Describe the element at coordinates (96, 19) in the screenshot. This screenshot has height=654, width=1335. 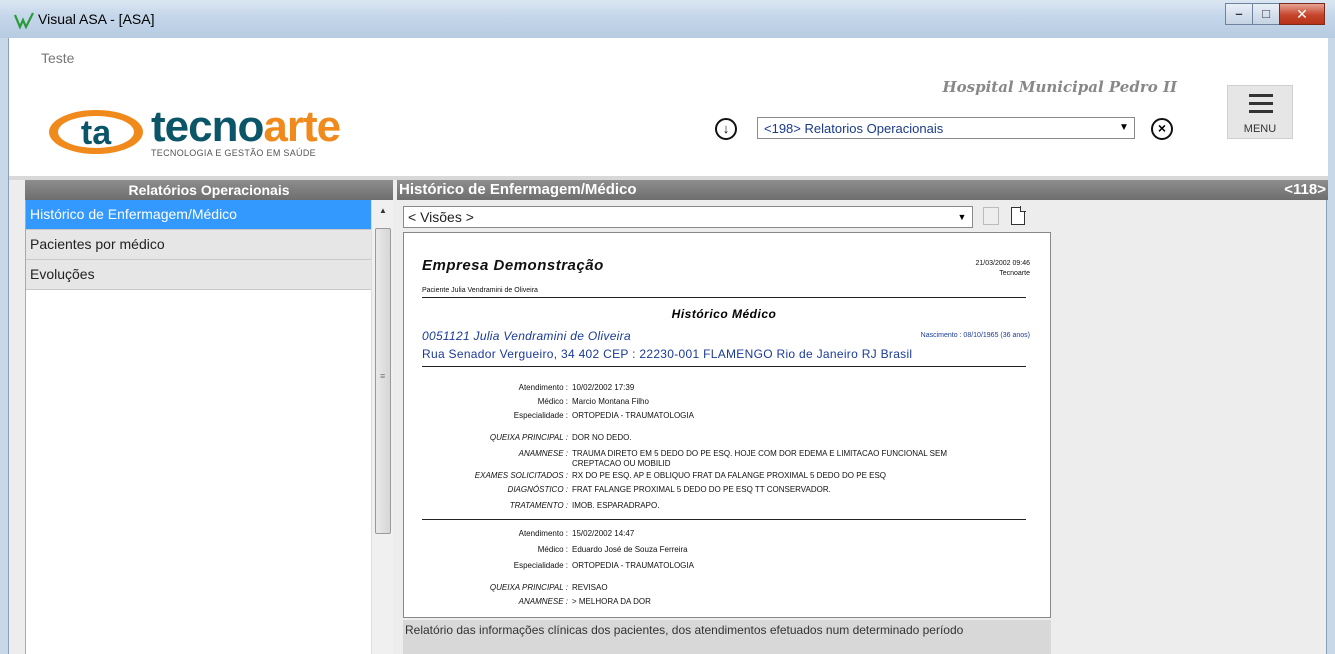
I see `window-title: Visual ASA - [ASA]` at that location.